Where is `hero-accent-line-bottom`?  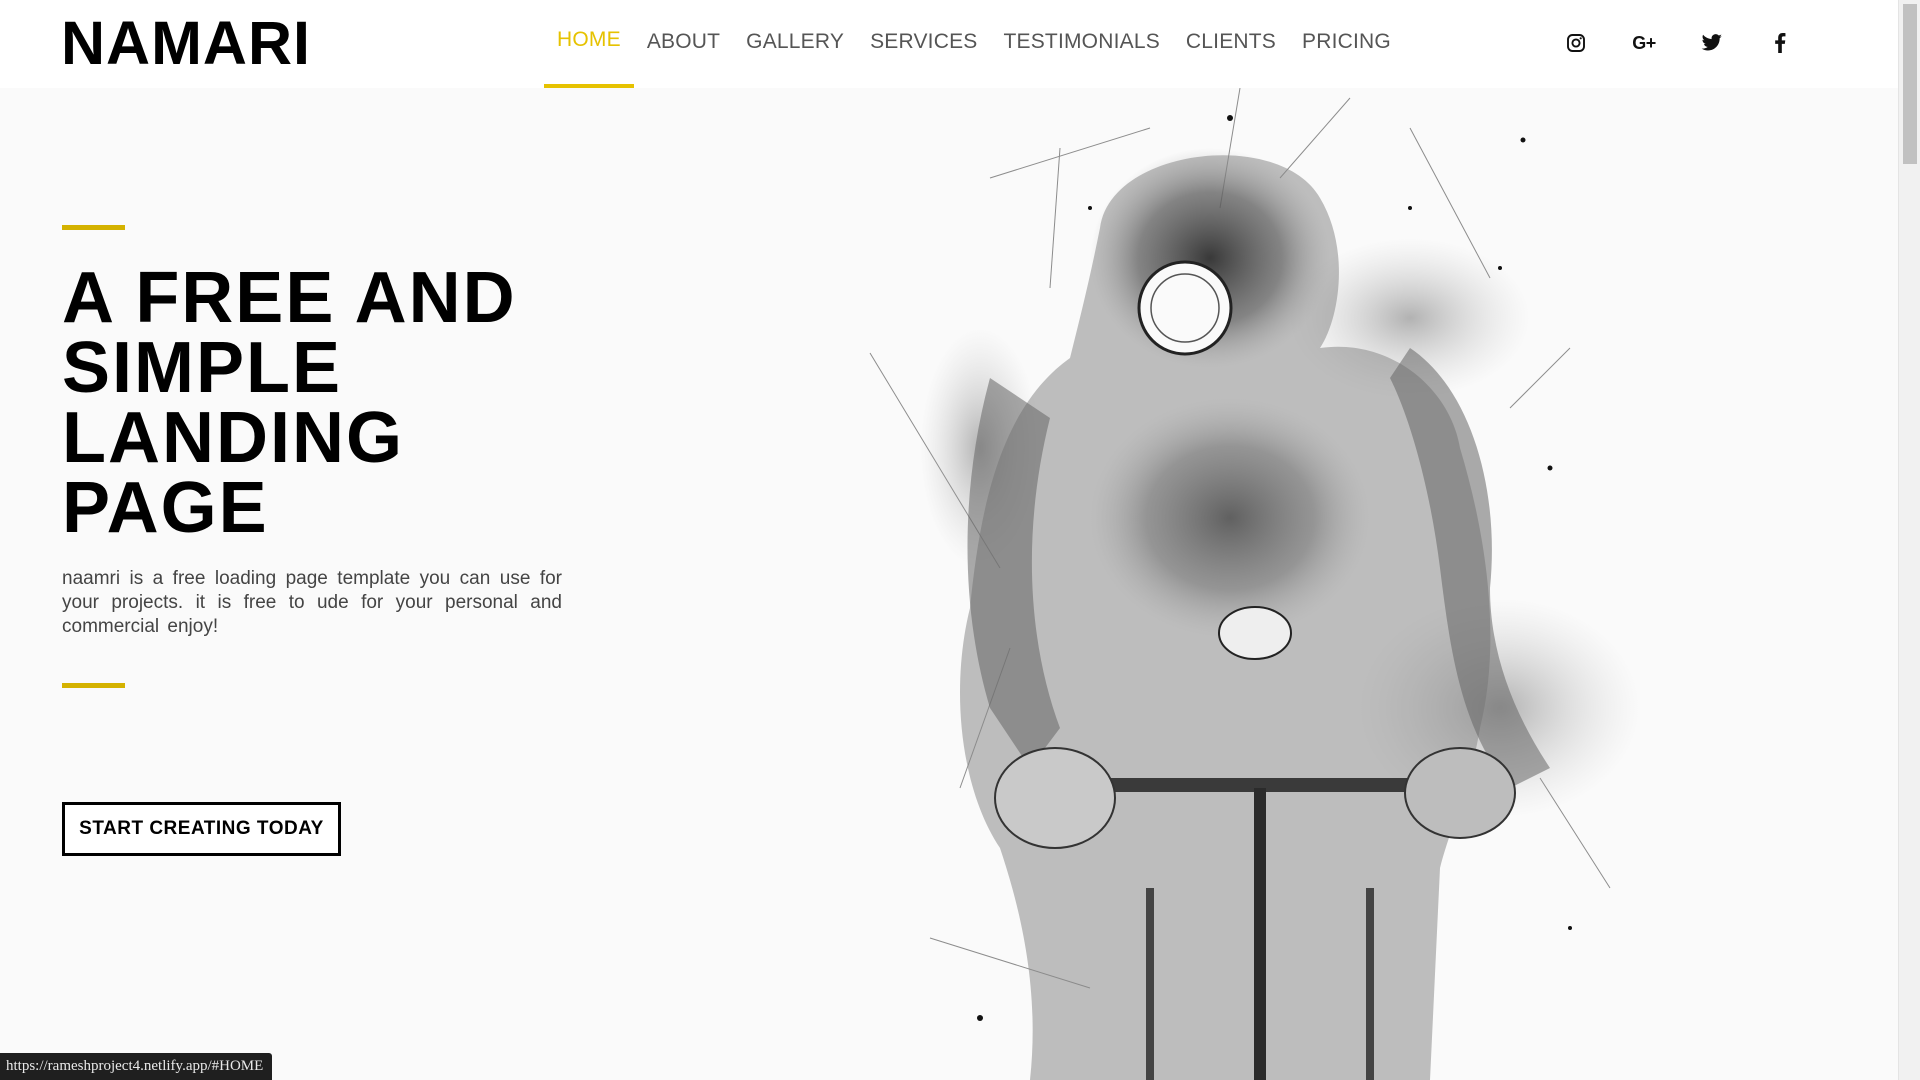
hero-accent-line-bottom is located at coordinates (93, 685).